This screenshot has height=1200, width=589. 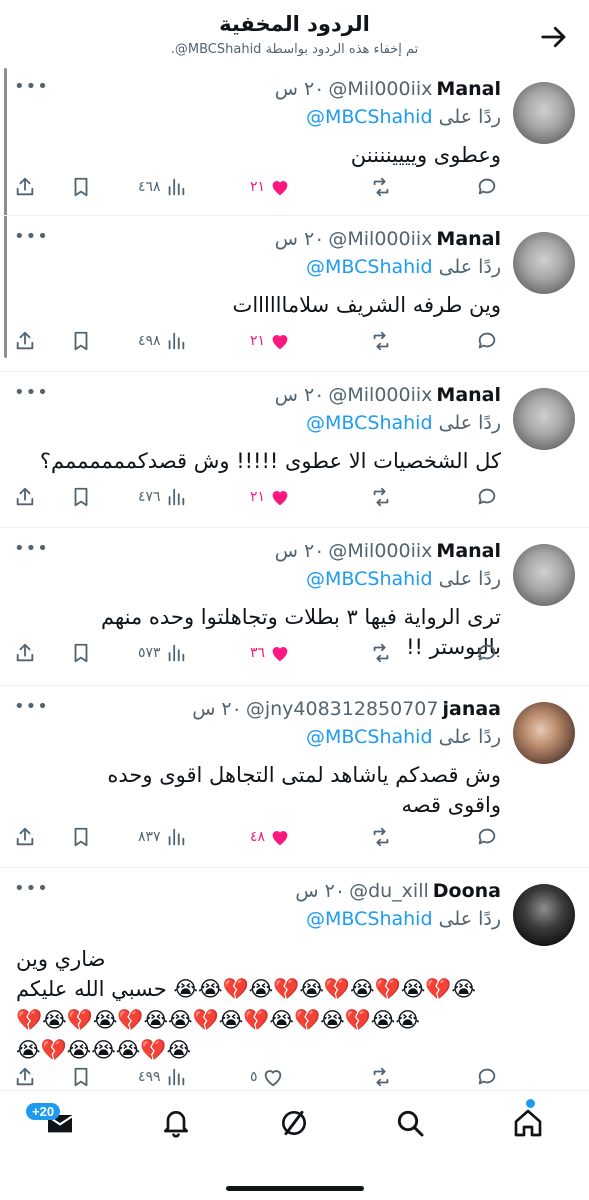 I want to click on views-button: ٤٩٨, so click(x=162, y=341).